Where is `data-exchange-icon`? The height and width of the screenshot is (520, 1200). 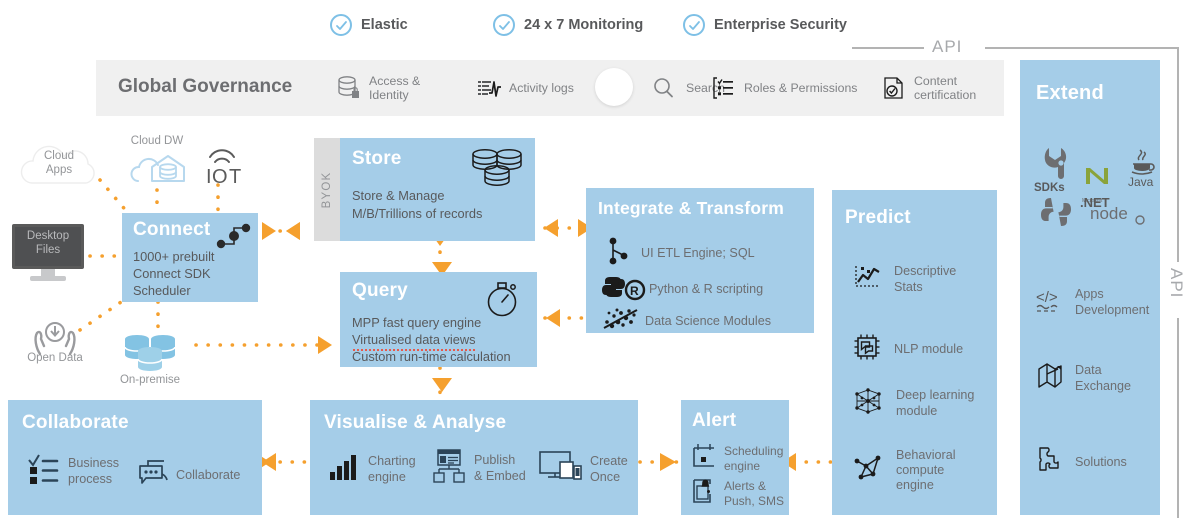 data-exchange-icon is located at coordinates (1050, 378).